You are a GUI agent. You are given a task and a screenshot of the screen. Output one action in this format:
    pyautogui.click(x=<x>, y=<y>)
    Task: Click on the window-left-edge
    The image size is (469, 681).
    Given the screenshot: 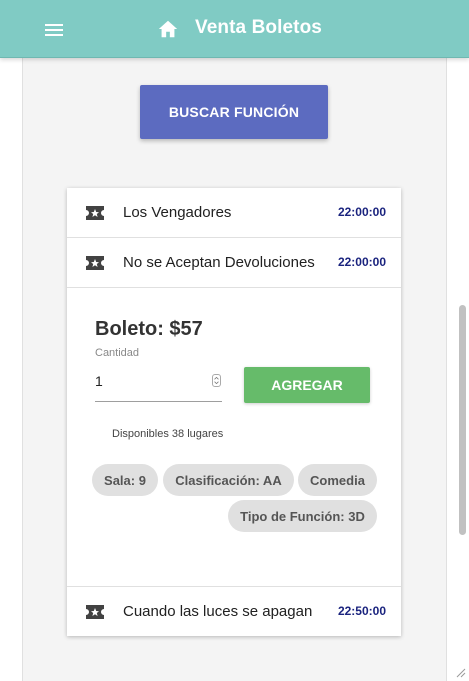 What is the action you would take?
    pyautogui.click(x=11, y=340)
    